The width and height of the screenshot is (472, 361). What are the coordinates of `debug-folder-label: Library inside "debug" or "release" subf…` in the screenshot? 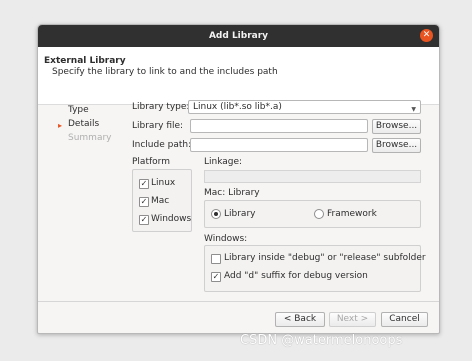 It's located at (325, 258).